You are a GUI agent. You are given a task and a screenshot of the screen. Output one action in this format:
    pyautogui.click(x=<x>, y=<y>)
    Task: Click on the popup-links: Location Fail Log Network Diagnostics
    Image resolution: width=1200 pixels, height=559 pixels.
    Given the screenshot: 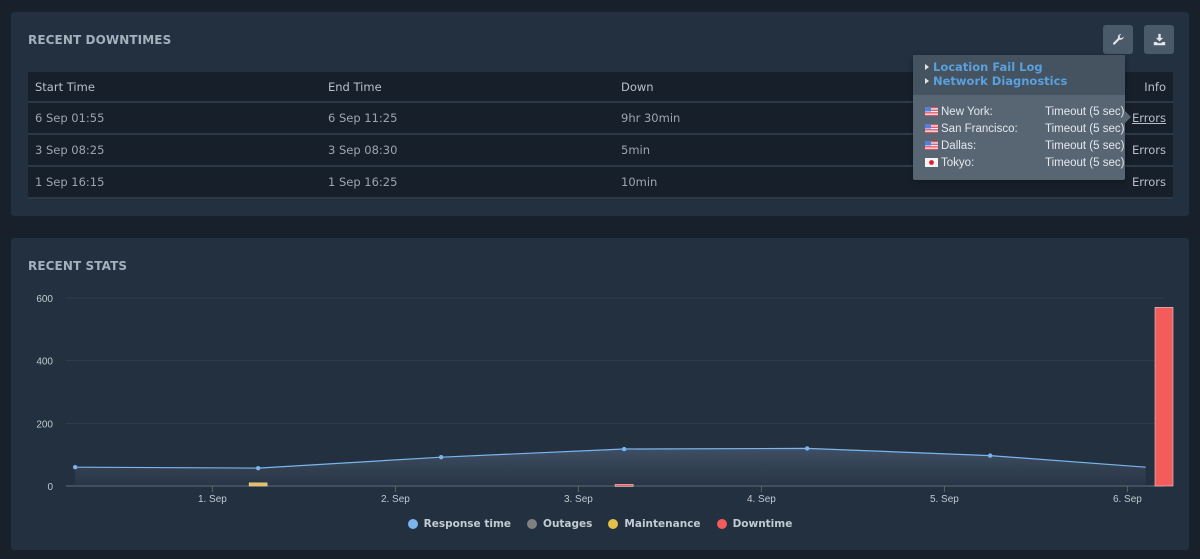 What is the action you would take?
    pyautogui.click(x=1019, y=75)
    